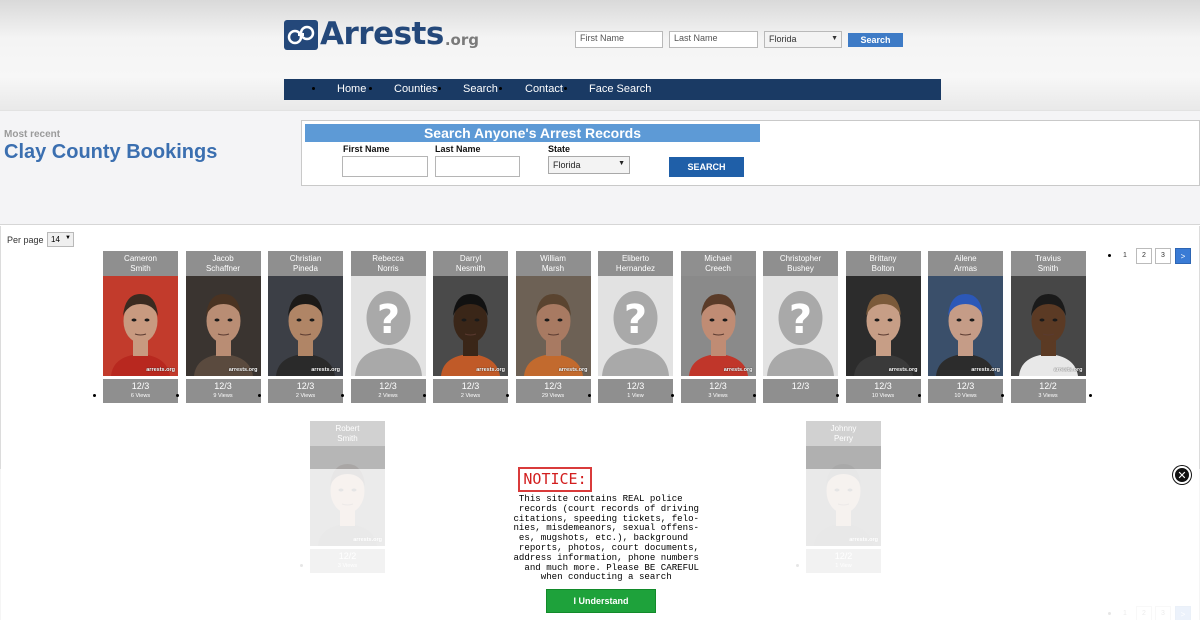 The height and width of the screenshot is (620, 1200). Describe the element at coordinates (25, 240) in the screenshot. I see `per-page-label: Per page` at that location.